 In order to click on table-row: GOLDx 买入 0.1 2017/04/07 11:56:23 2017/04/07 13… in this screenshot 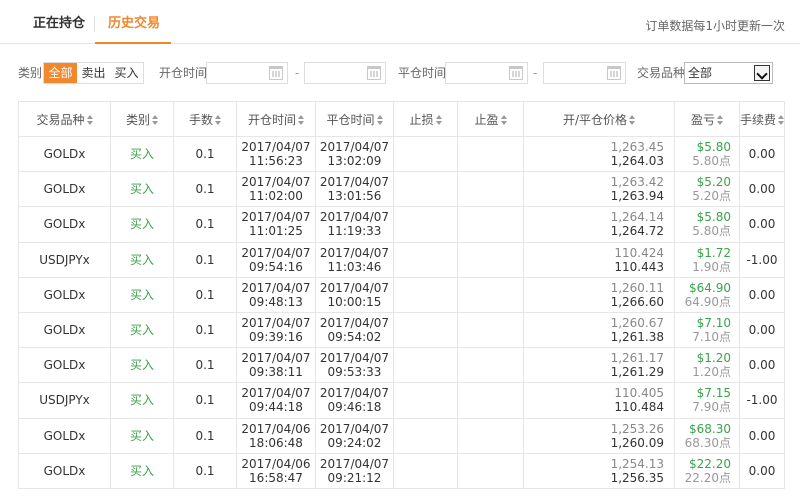, I will do `click(401, 154)`.